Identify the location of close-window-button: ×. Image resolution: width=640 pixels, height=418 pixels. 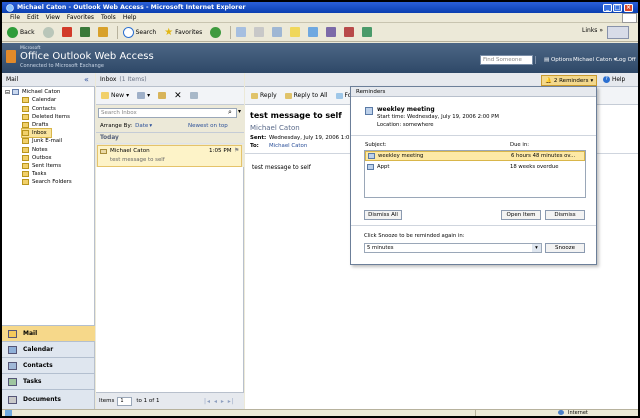
(628, 7).